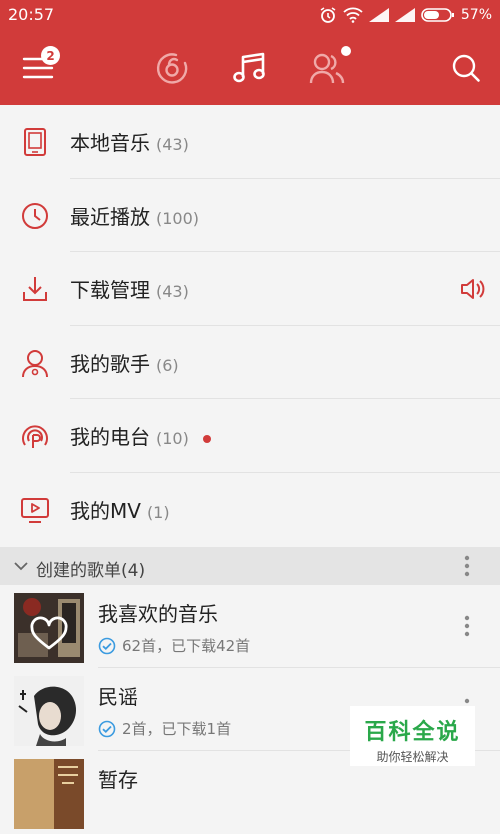  I want to click on watermark-title: 百科全说, so click(412, 732).